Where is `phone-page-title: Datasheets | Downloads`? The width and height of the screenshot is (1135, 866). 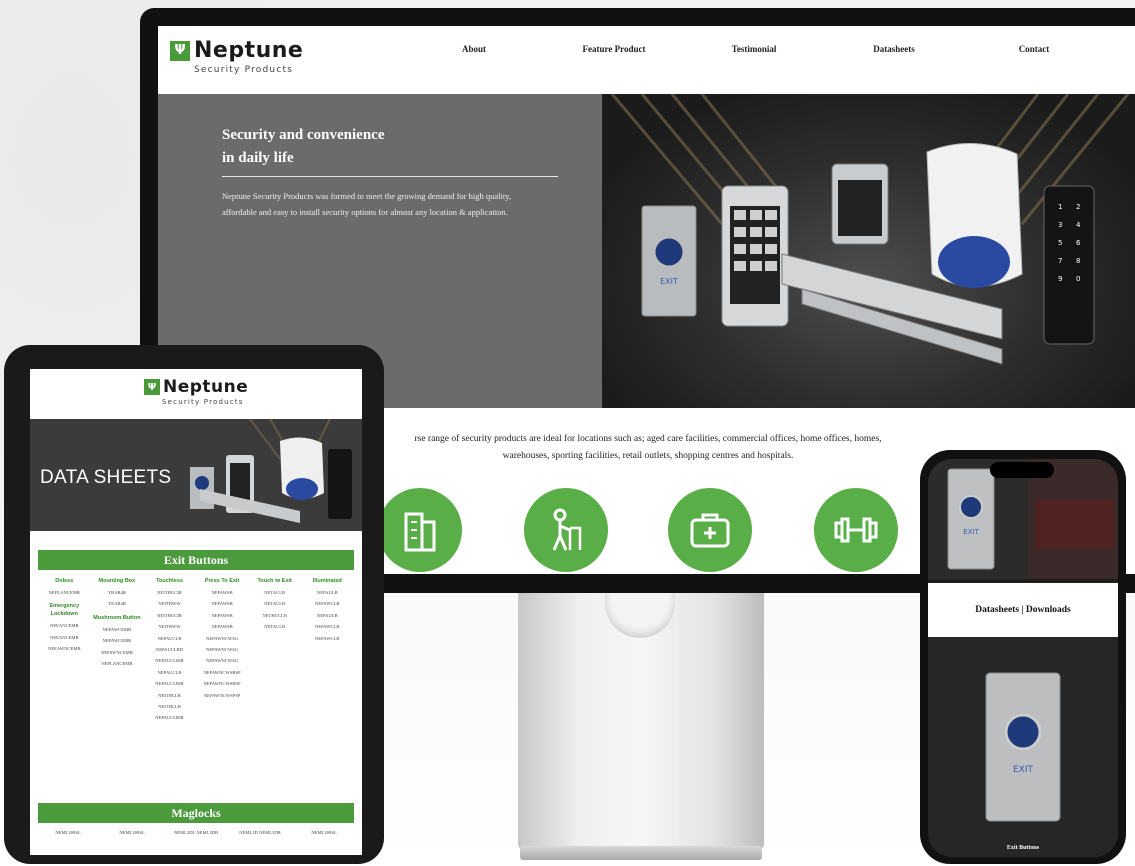 phone-page-title: Datasheets | Downloads is located at coordinates (1023, 610).